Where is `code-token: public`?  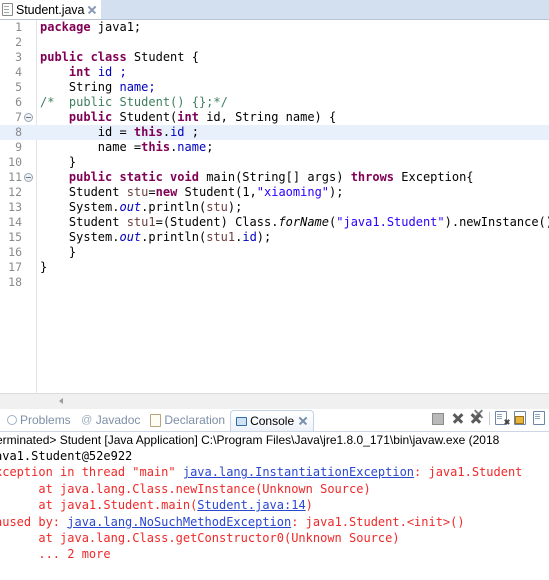 code-token: public is located at coordinates (94, 117).